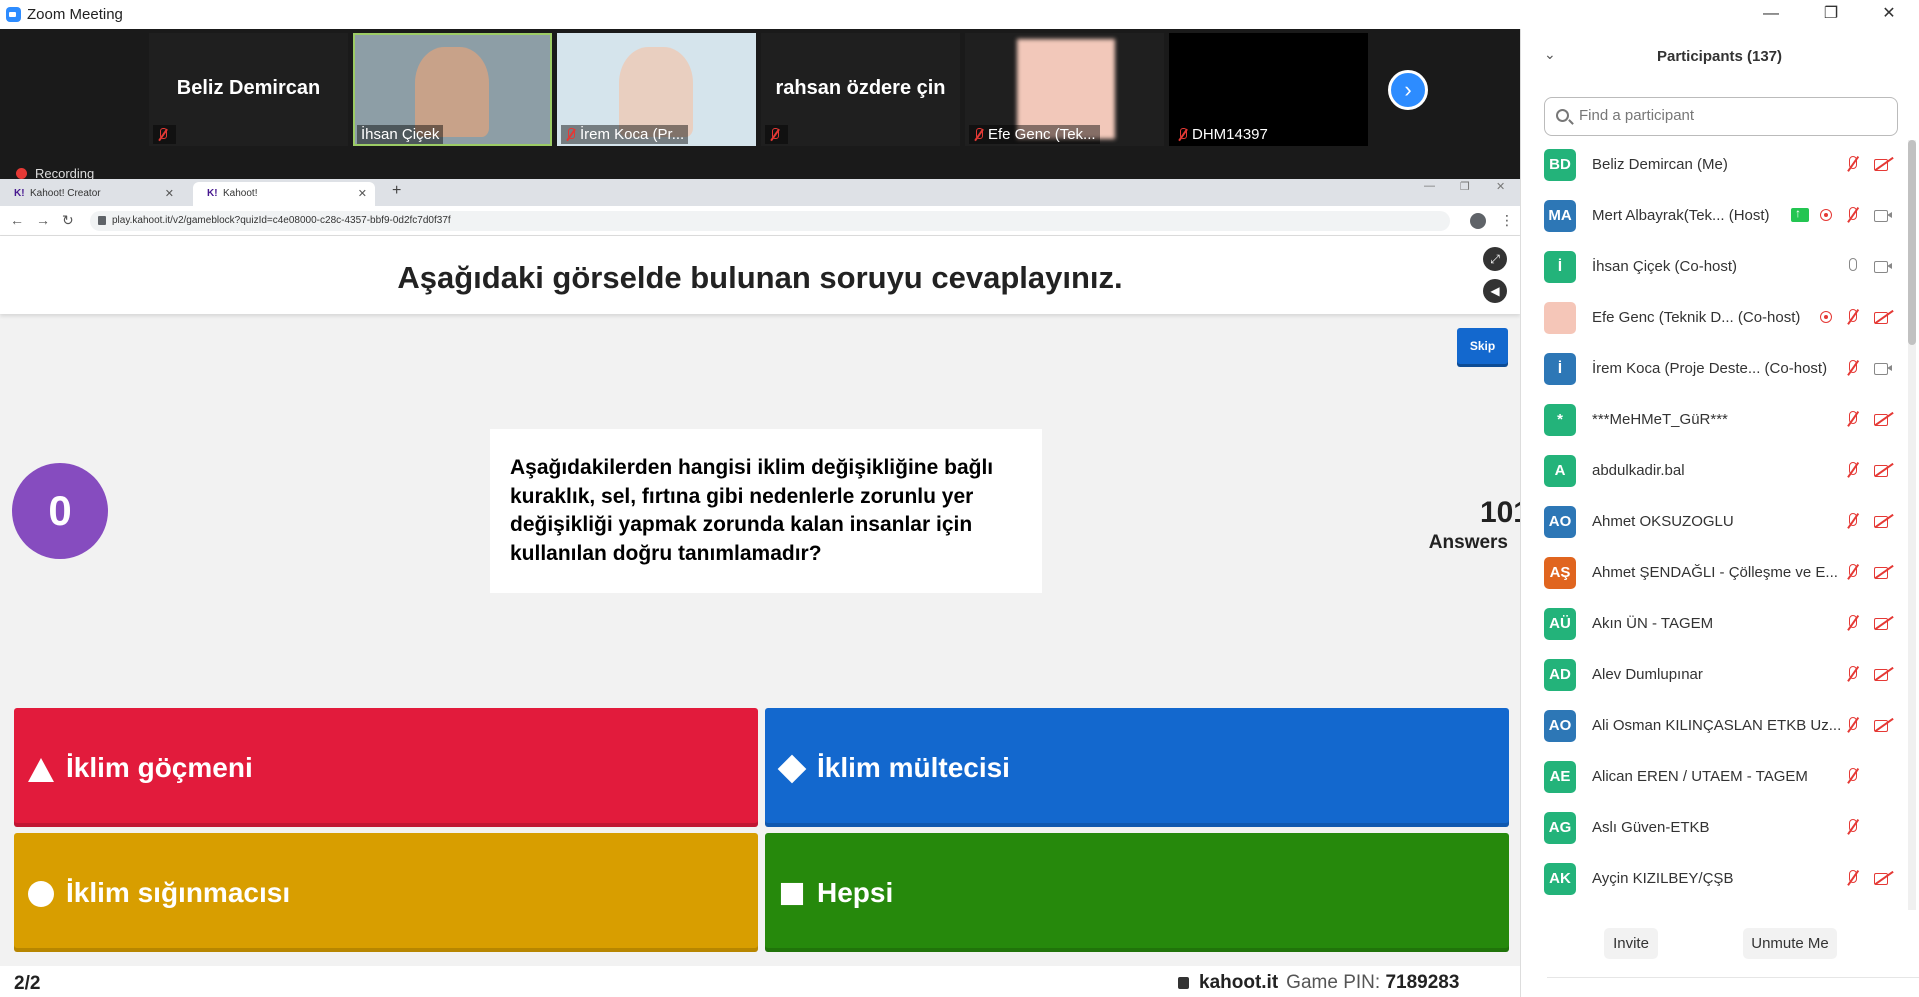  What do you see at coordinates (1495, 291) in the screenshot?
I see `sound-icon: ◀` at bounding box center [1495, 291].